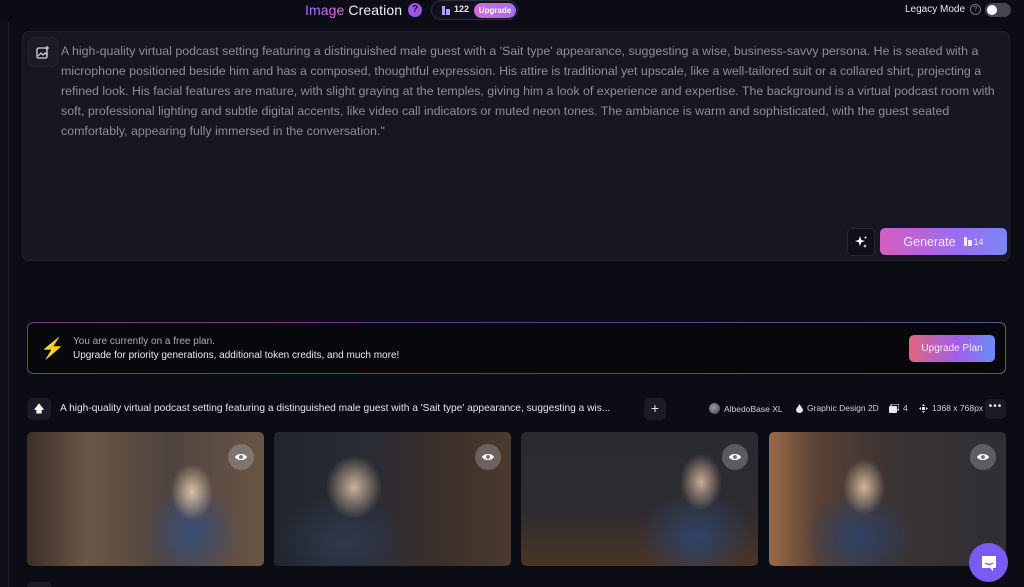  I want to click on legacy-mode-toggle, so click(998, 10).